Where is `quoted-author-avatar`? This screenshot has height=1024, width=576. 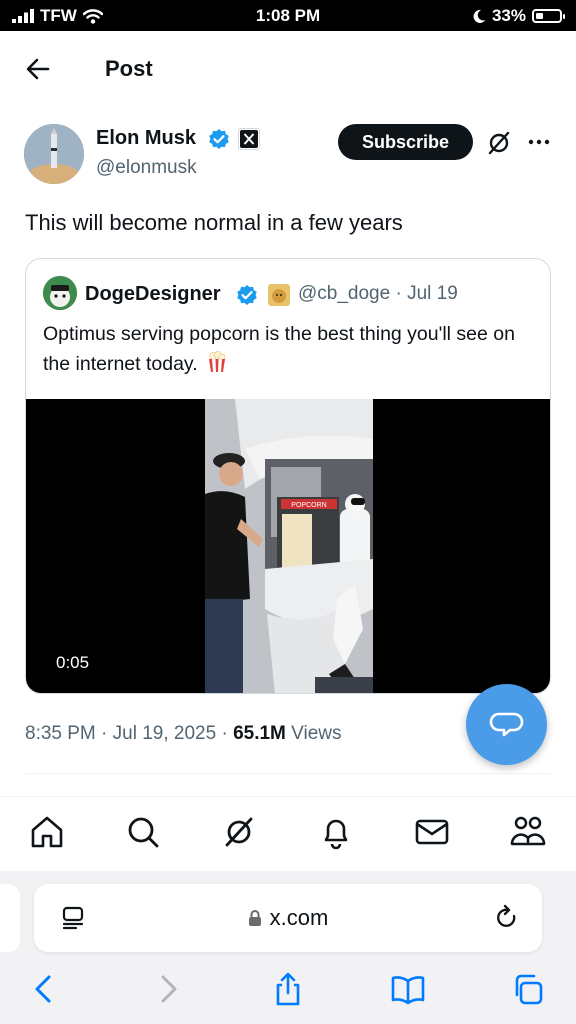
quoted-author-avatar is located at coordinates (60, 293).